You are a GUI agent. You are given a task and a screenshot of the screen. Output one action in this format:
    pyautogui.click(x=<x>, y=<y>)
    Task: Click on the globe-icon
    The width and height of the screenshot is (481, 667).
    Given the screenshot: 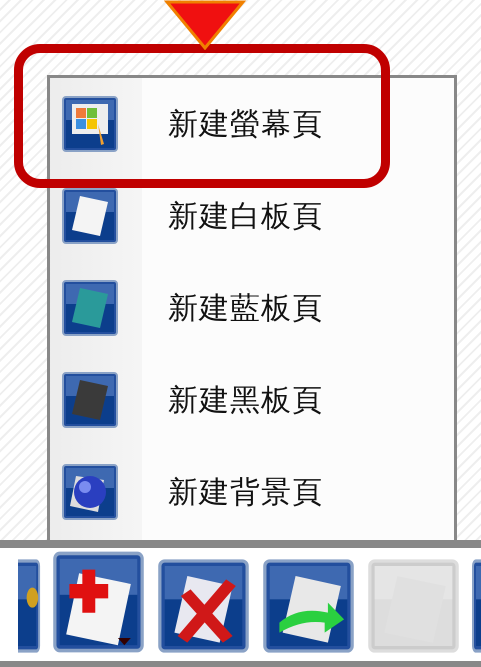 What is the action you would take?
    pyautogui.click(x=90, y=492)
    